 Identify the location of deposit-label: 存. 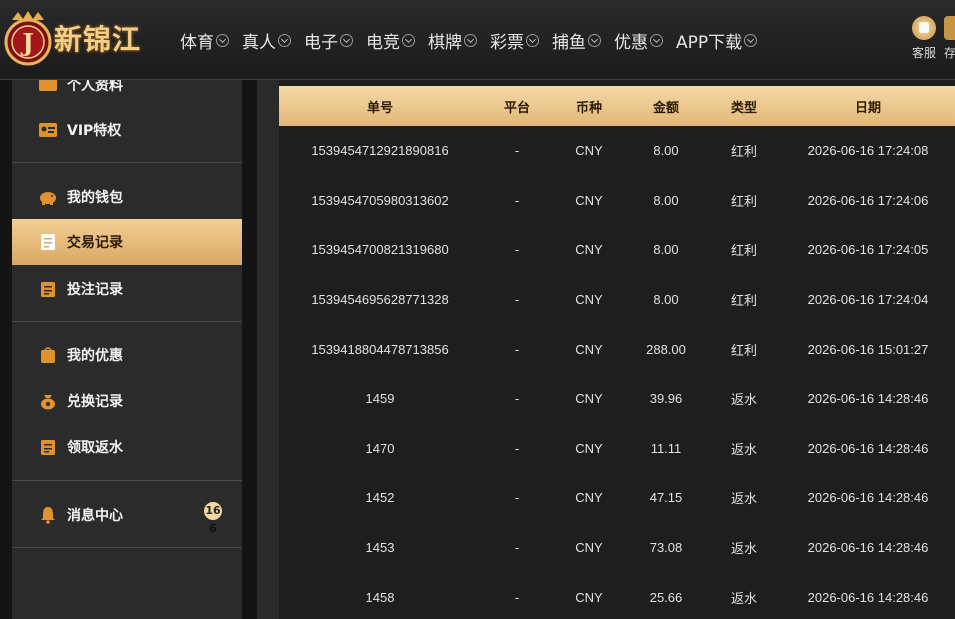
(949, 53).